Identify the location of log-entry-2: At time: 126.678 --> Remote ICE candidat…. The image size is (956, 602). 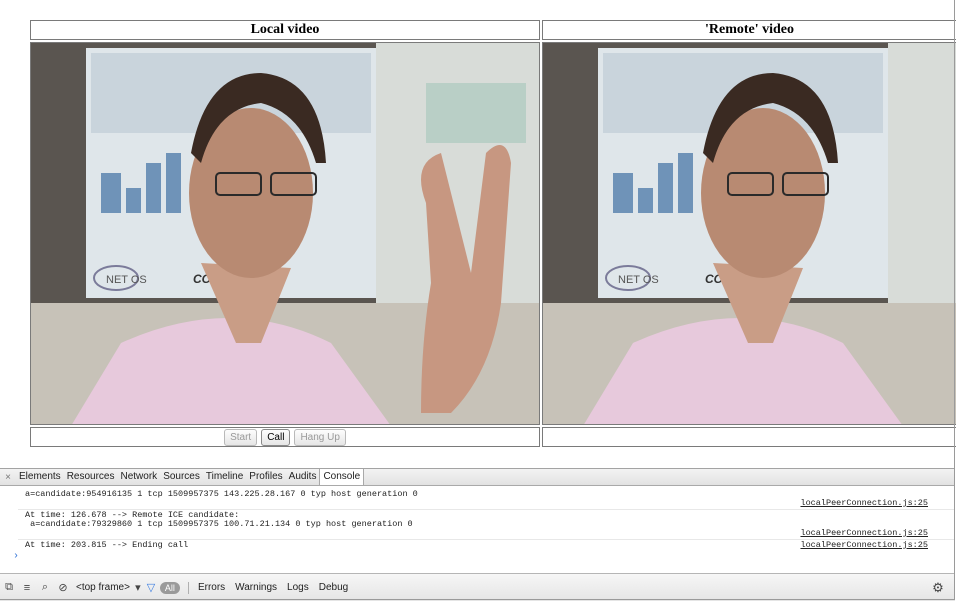
(219, 519).